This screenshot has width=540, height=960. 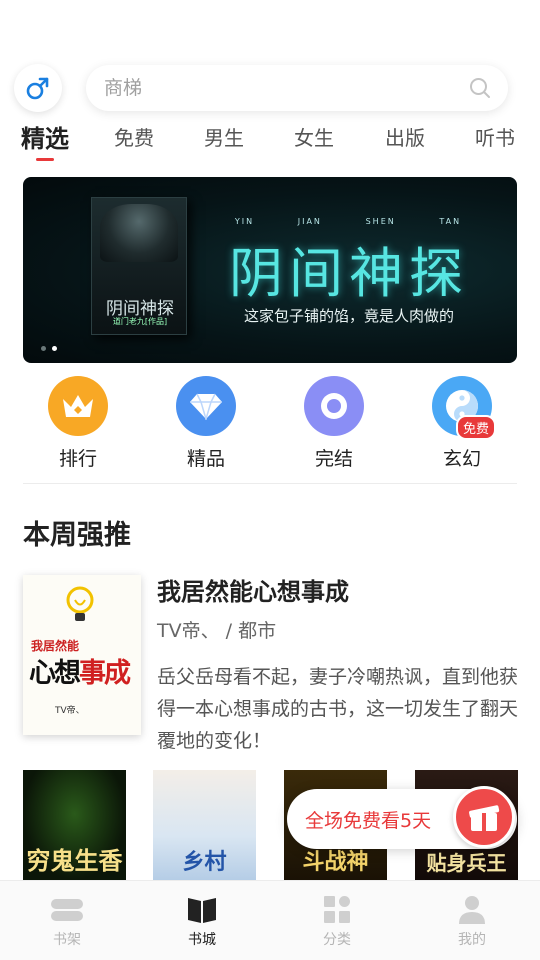 What do you see at coordinates (55, 673) in the screenshot?
I see `cover-line2a: 心想` at bounding box center [55, 673].